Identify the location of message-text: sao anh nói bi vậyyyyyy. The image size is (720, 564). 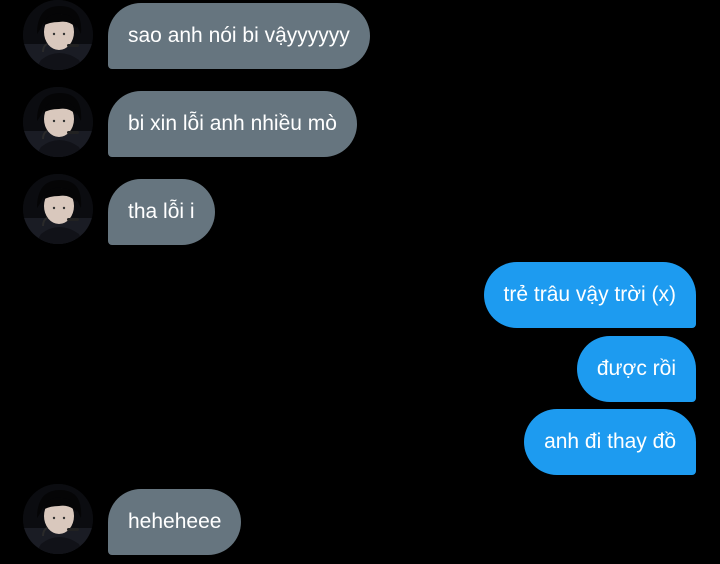
(239, 35).